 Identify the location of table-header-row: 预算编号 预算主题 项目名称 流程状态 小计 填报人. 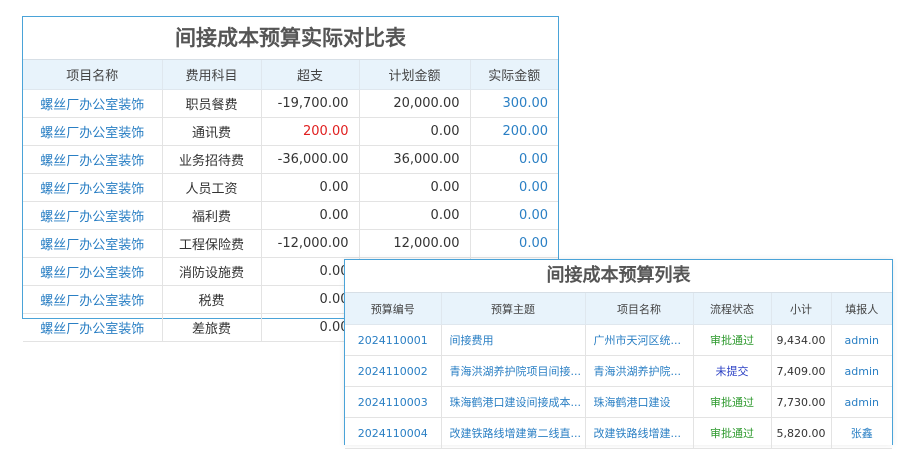
(618, 309).